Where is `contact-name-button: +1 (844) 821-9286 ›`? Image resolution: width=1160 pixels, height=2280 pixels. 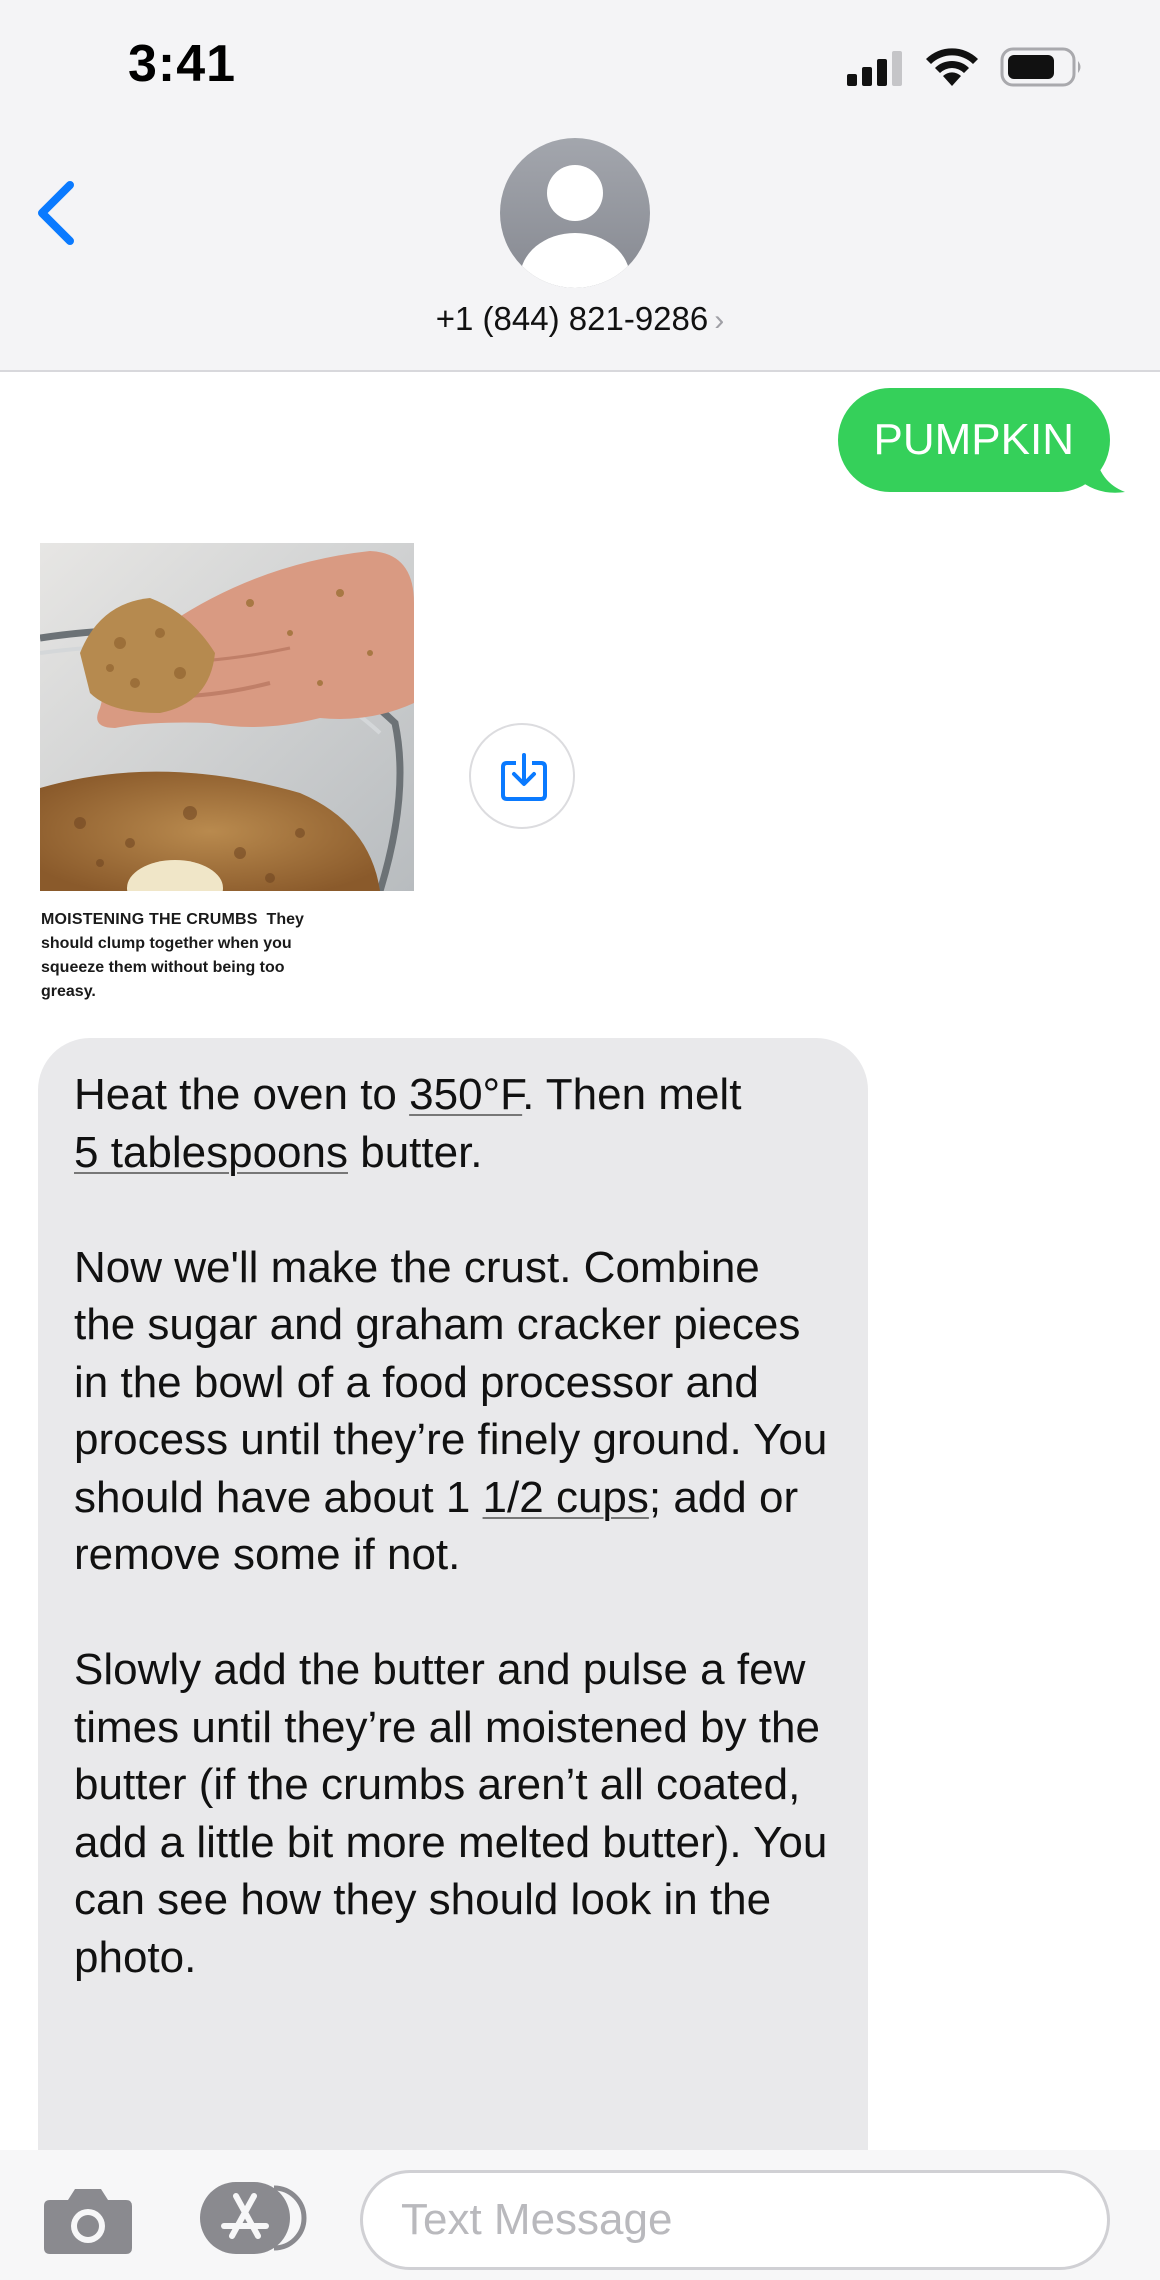 contact-name-button: +1 (844) 821-9286 › is located at coordinates (580, 319).